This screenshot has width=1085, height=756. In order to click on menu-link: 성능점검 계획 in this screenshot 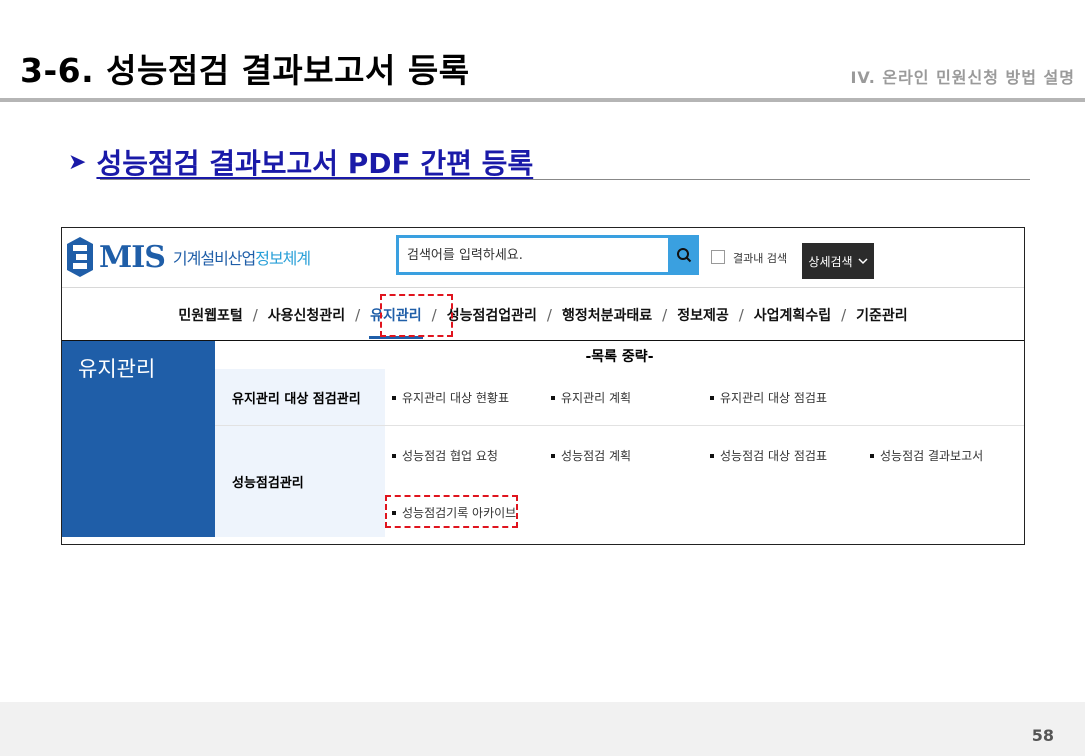, I will do `click(591, 455)`.